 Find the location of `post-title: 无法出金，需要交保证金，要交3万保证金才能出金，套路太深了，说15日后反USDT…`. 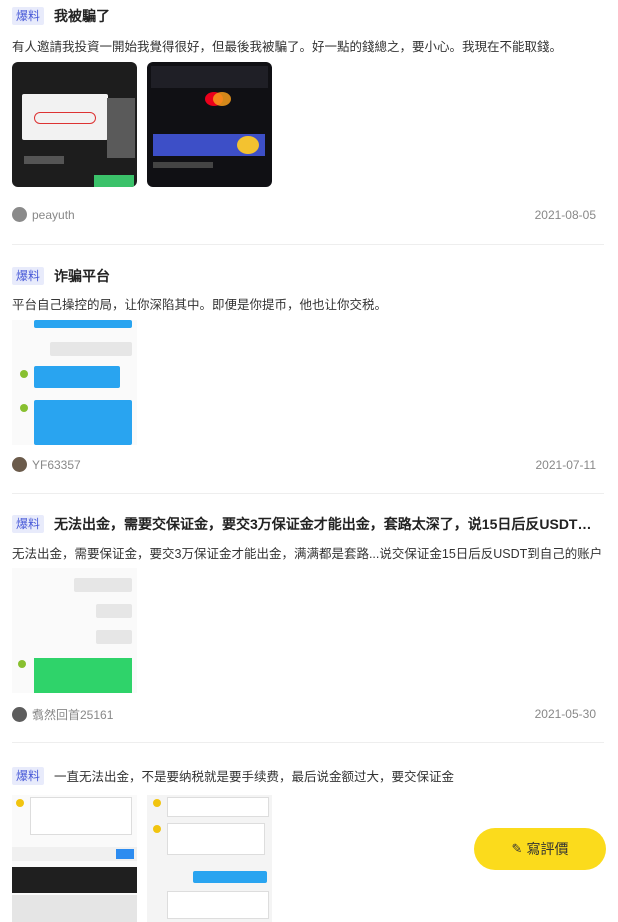

post-title: 无法出金，需要交保证金，要交3万保证金才能出金，套路太深了，说15日后反USDT… is located at coordinates (326, 524).